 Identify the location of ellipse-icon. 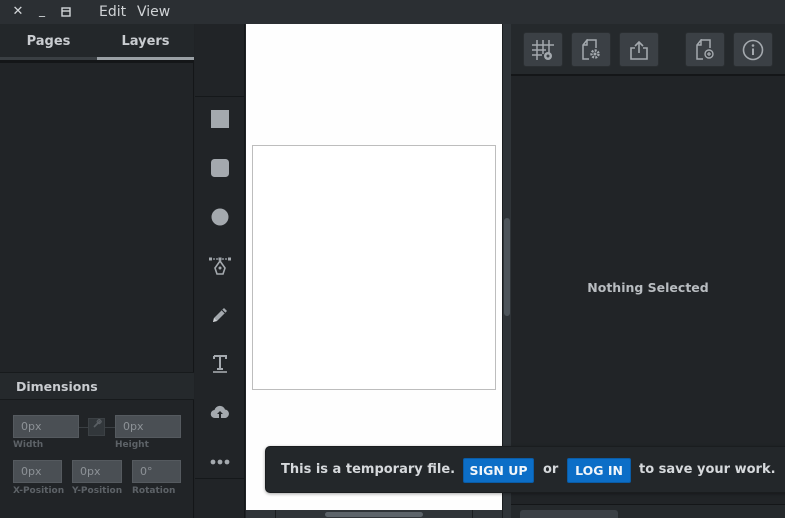
(220, 217).